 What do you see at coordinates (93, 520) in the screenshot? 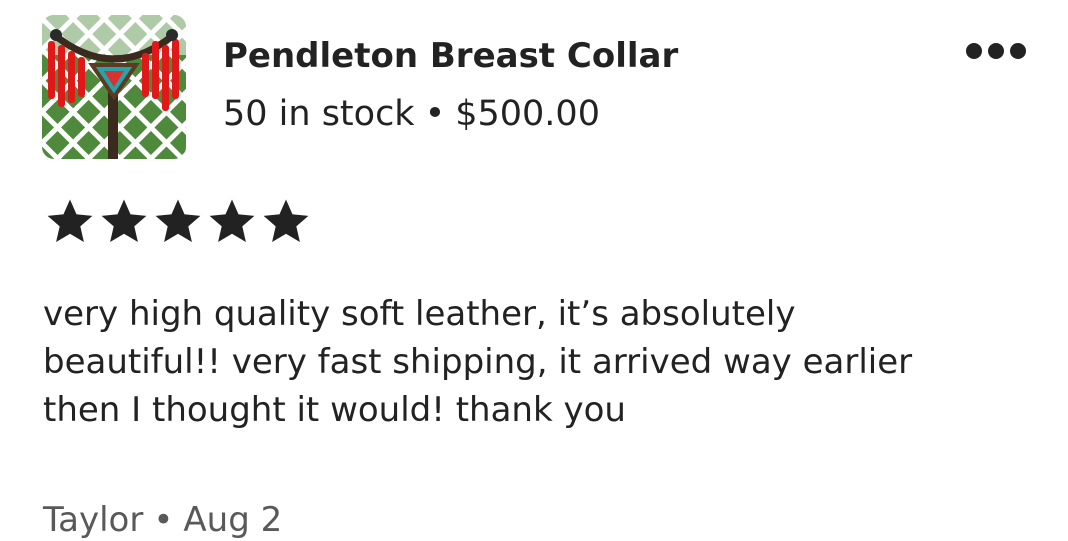
I see `reviewer-name: Taylor` at bounding box center [93, 520].